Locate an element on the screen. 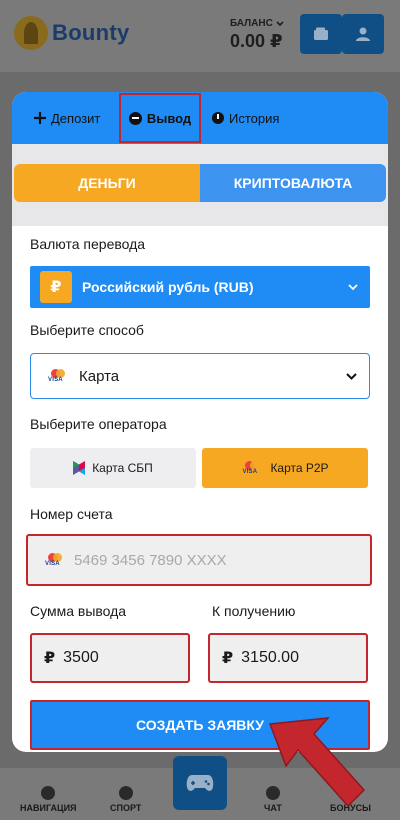  operator-sbp-label: Карта СБП is located at coordinates (122, 468).